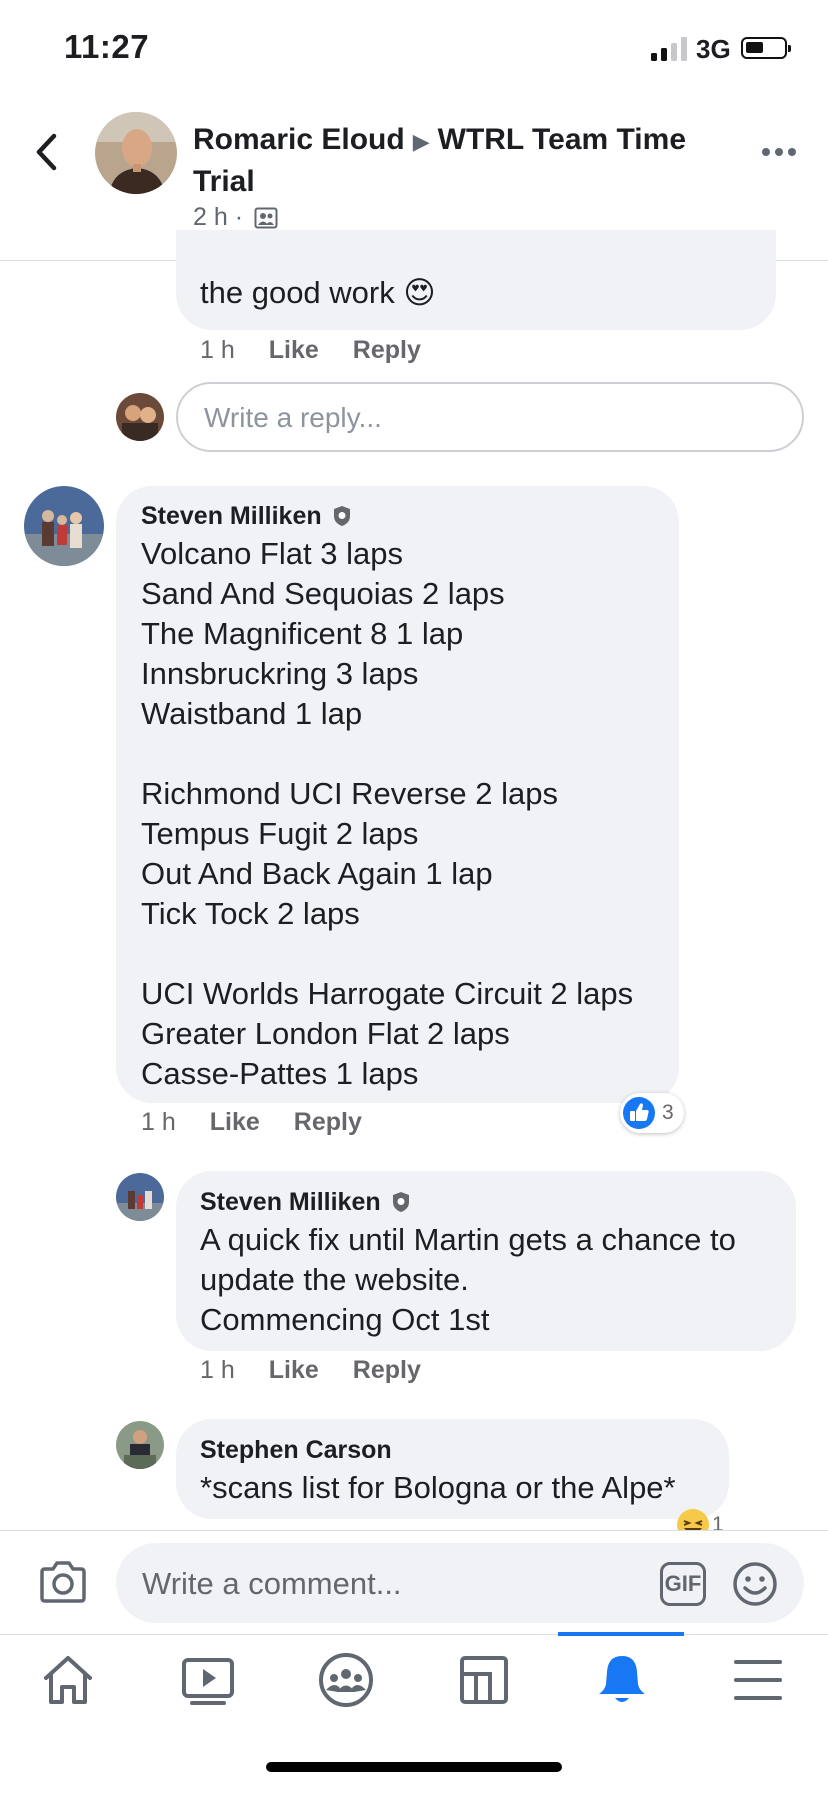 Image resolution: width=828 pixels, height=1793 pixels. I want to click on post-meta: 2 h ·, so click(218, 217).